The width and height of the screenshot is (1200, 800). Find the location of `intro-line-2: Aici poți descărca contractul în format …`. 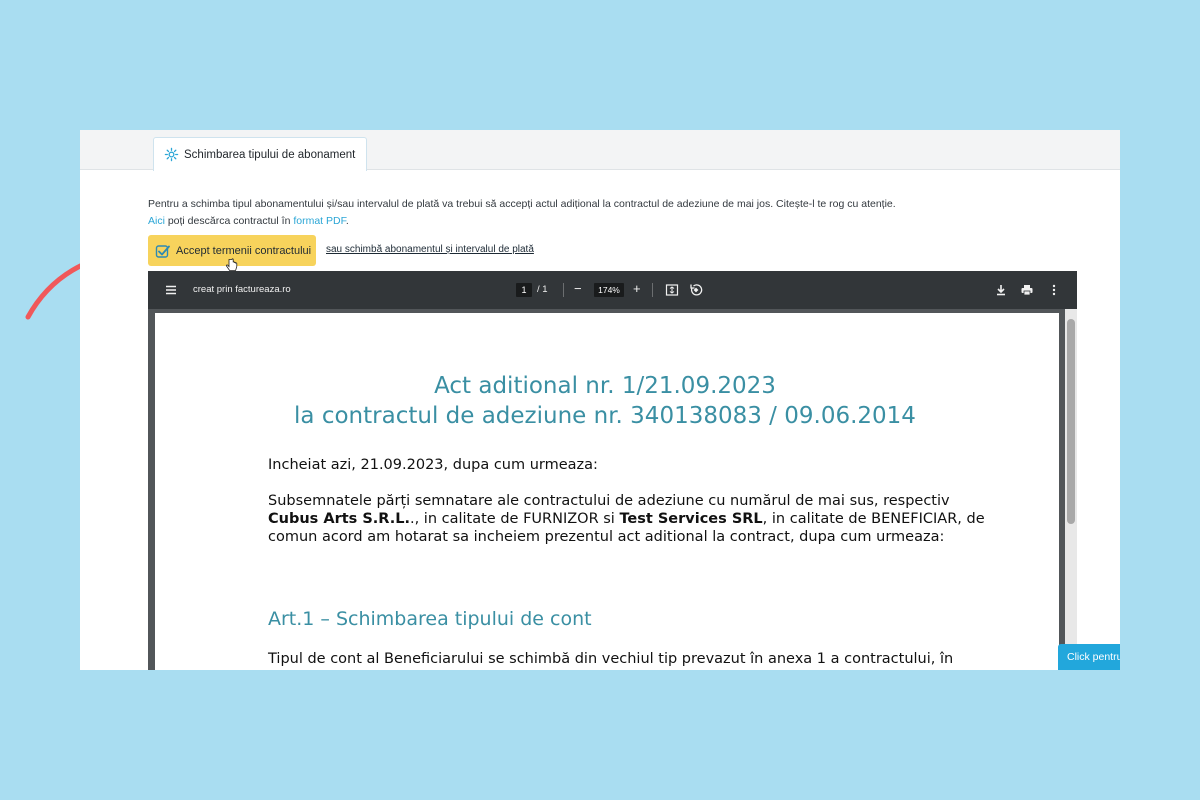

intro-line-2: Aici poți descărca contractul în format … is located at coordinates (522, 221).